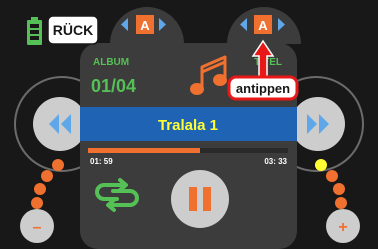 The image size is (378, 249). I want to click on total-time: 03: 33, so click(275, 161).